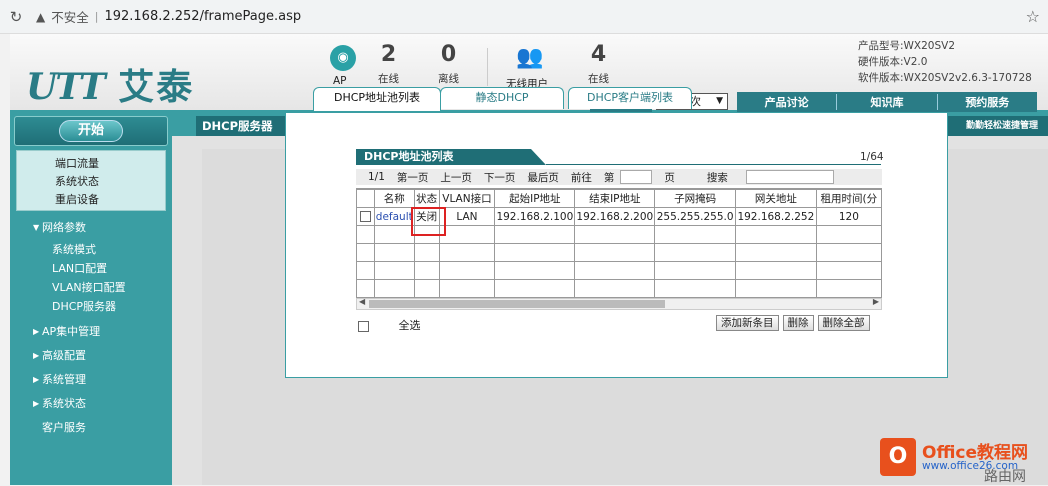 This screenshot has height=486, width=1048. Describe the element at coordinates (598, 79) in the screenshot. I see `users-online-label: 在线` at that location.